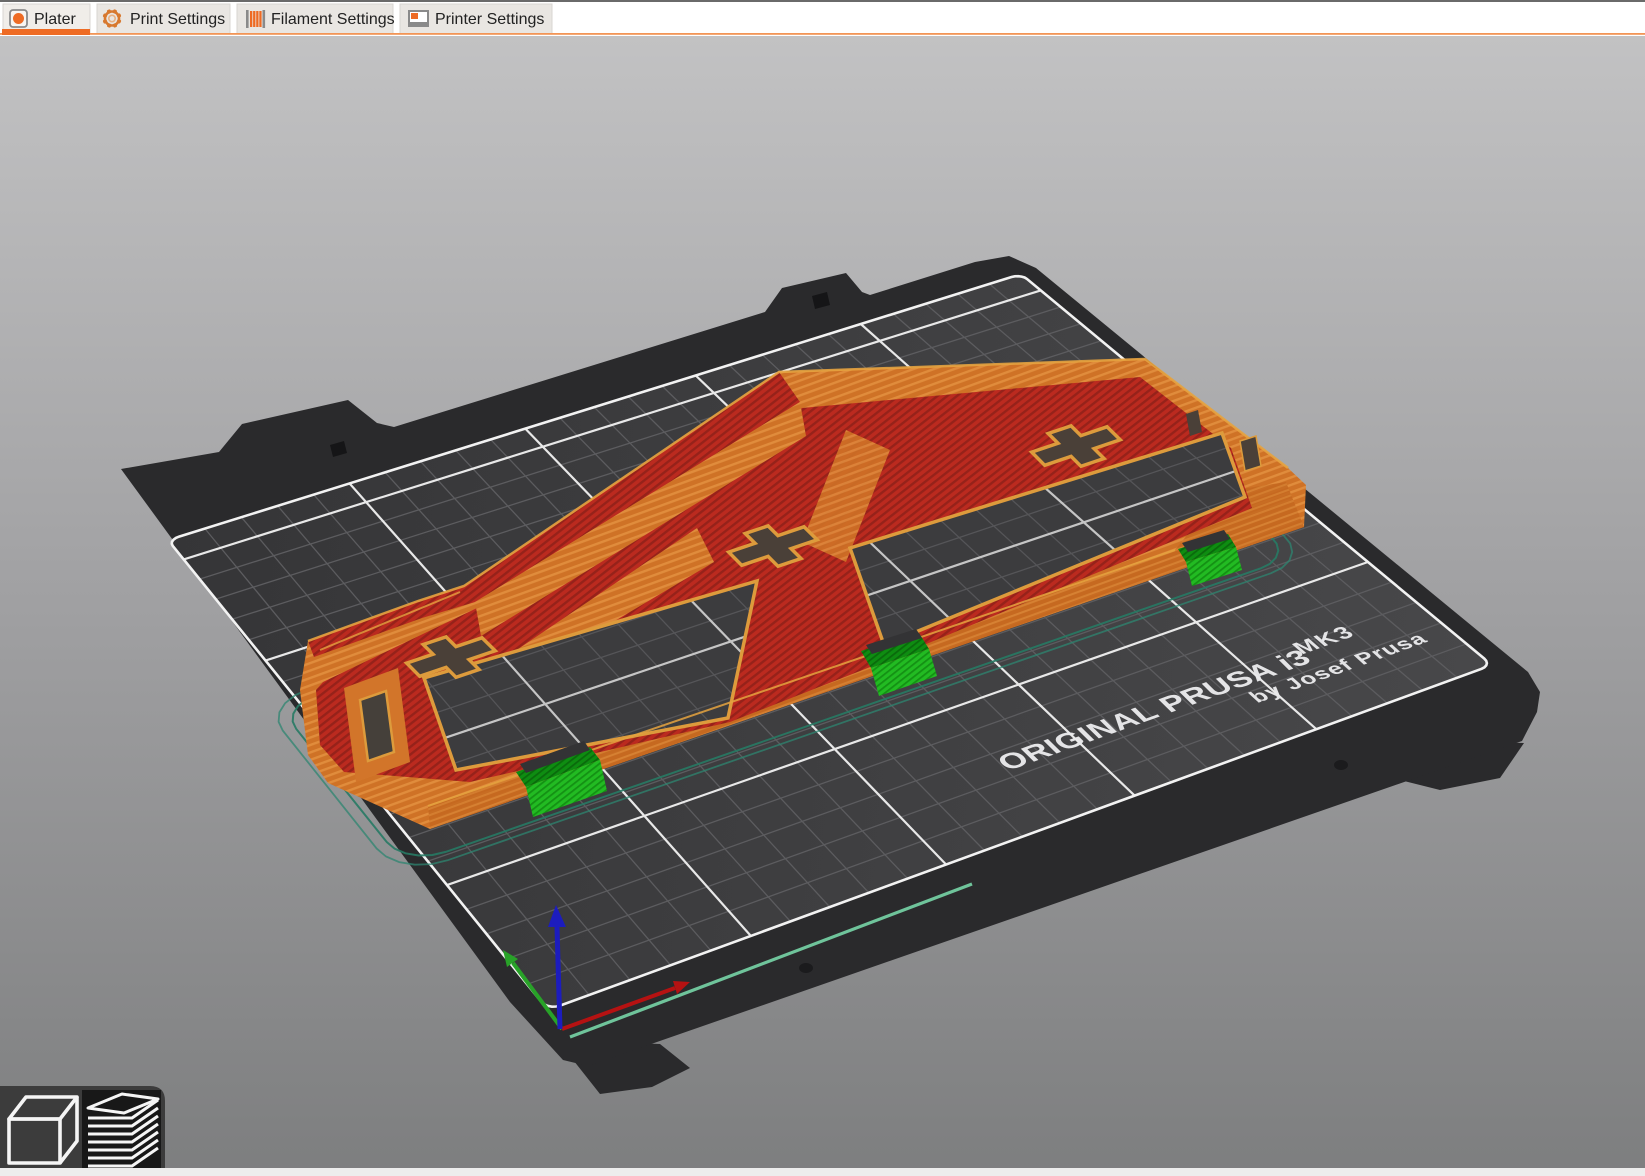 This screenshot has width=1645, height=1176. I want to click on svg-text: Printer Settings, so click(489, 19).